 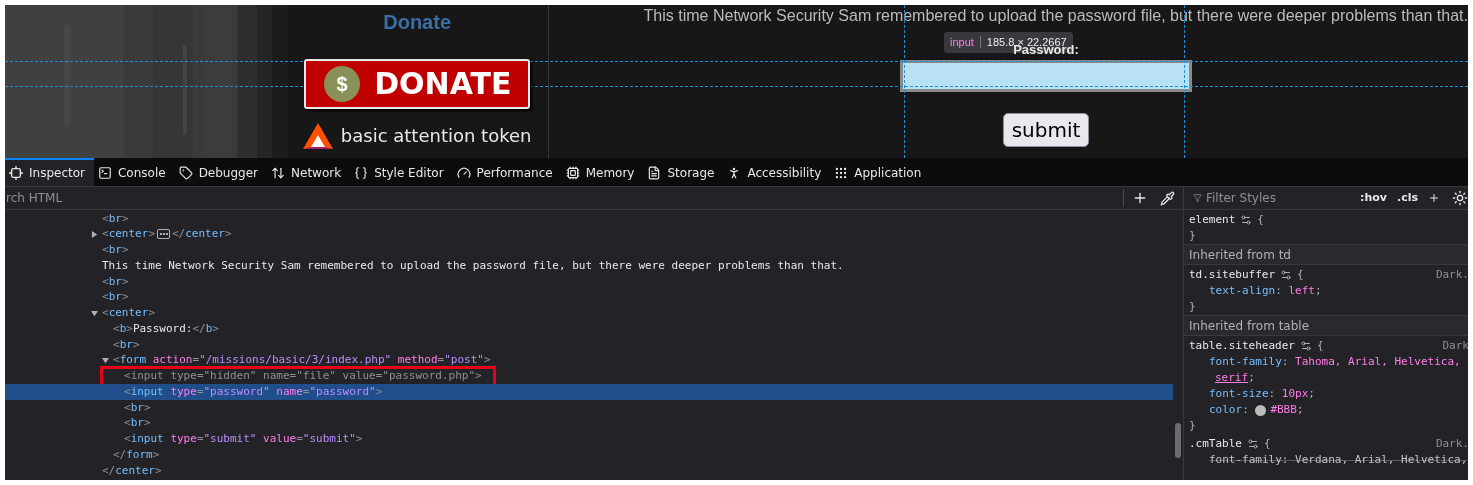 What do you see at coordinates (1338, 460) in the screenshot?
I see `css-declaration: font-family: Verdana, Arial, Helvetica,` at bounding box center [1338, 460].